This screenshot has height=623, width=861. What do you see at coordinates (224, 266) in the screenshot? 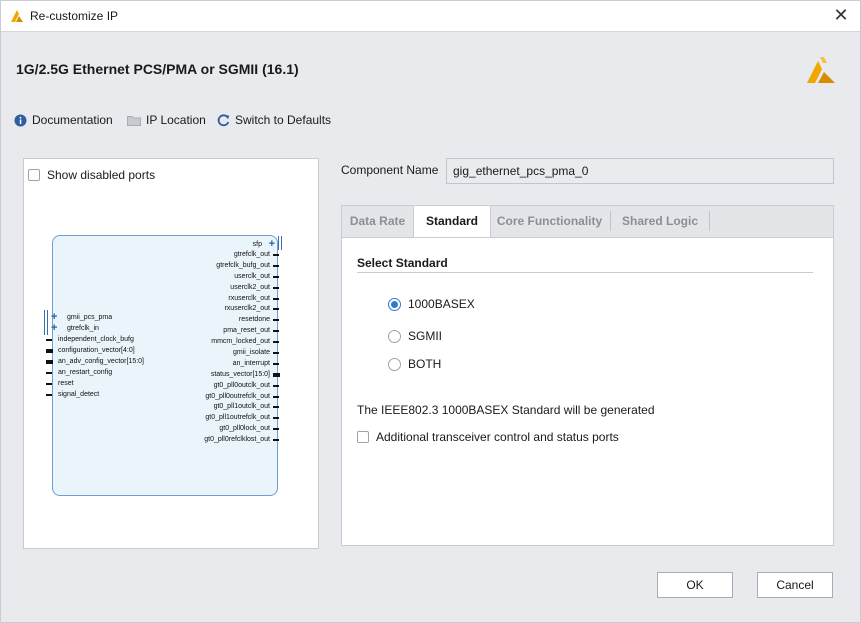
I see `port-gtrefclk-bufg-out: gtrefclk_bufg_out` at bounding box center [224, 266].